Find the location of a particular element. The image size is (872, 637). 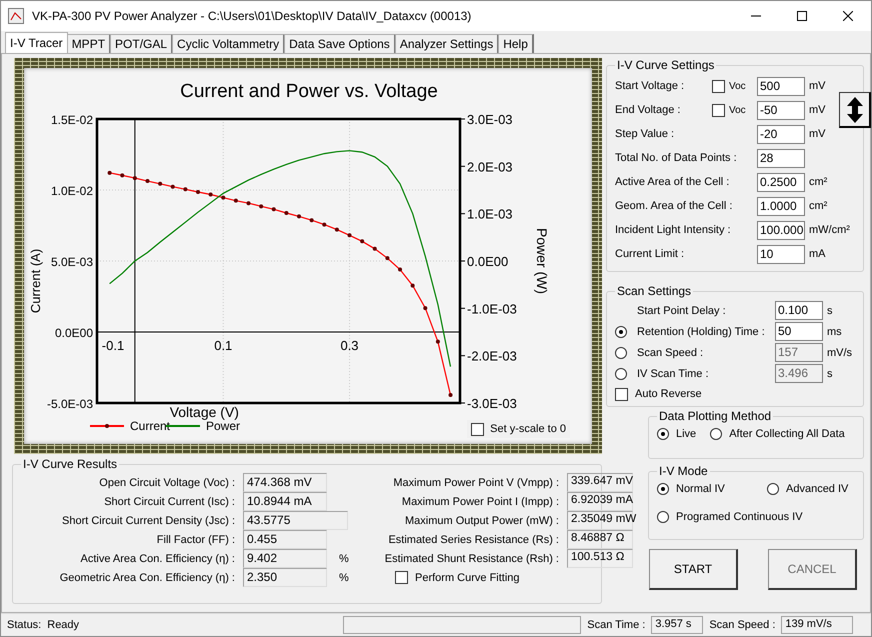

result-label: Open Circuit Voltage (Voc) : is located at coordinates (167, 482).